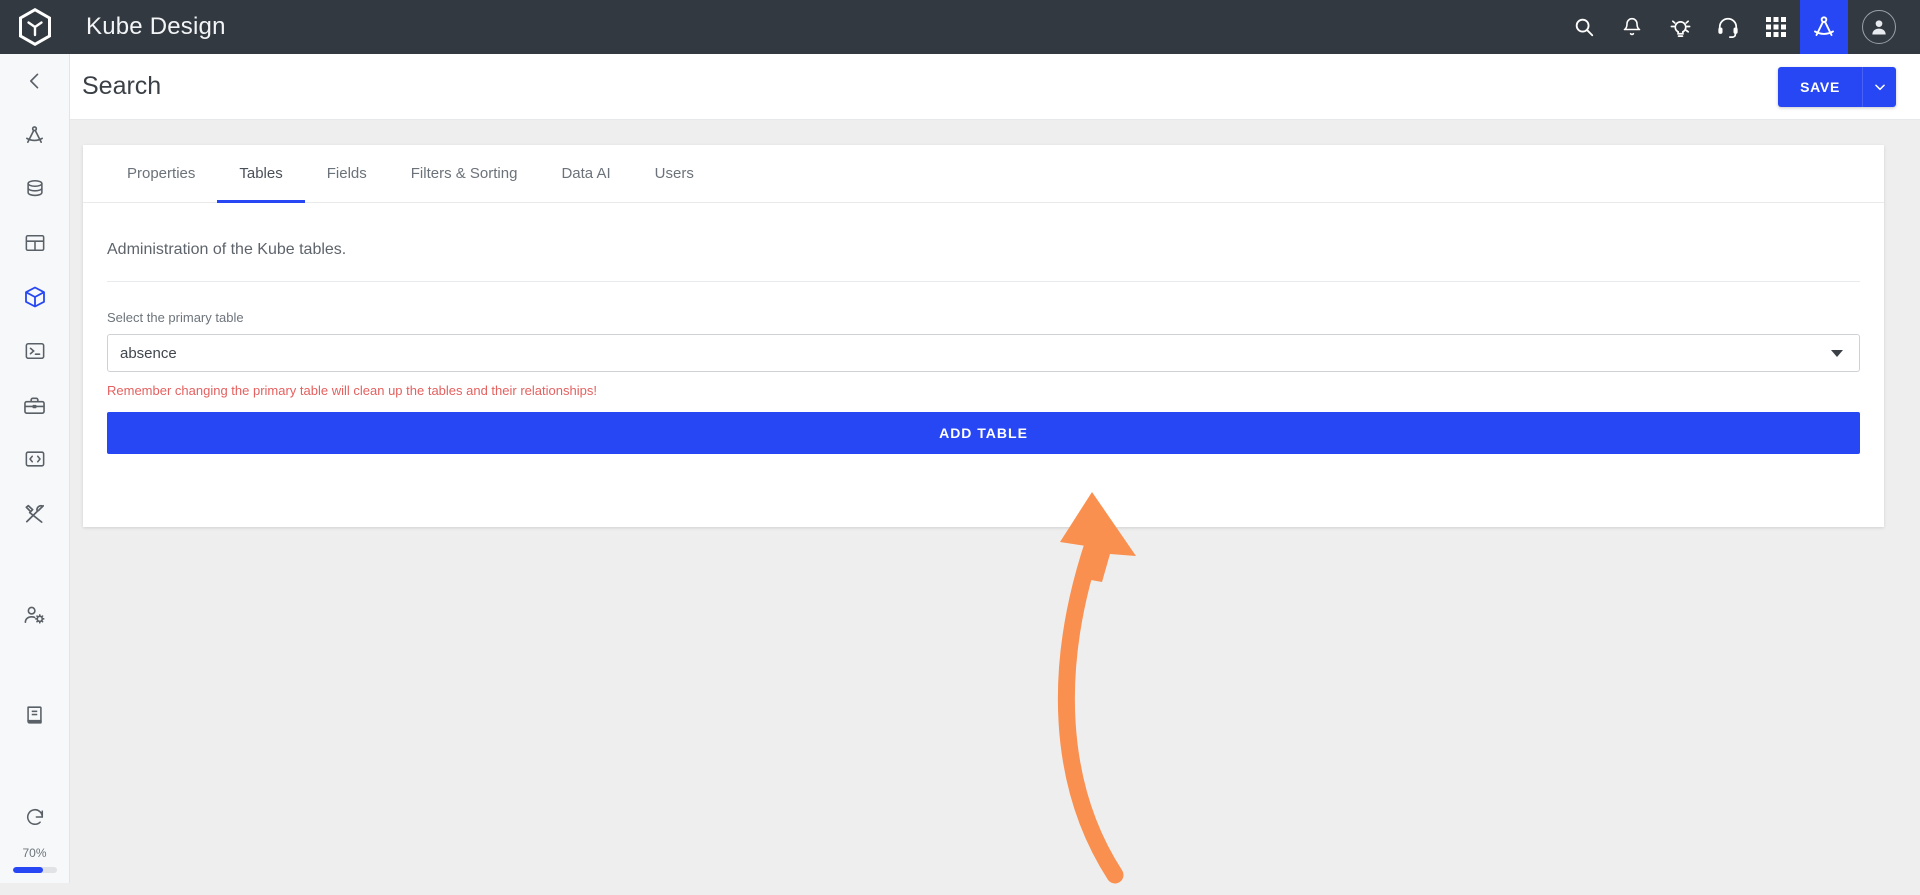 Image resolution: width=1920 pixels, height=895 pixels. Describe the element at coordinates (35, 243) in the screenshot. I see `sidebar-item-tables` at that location.